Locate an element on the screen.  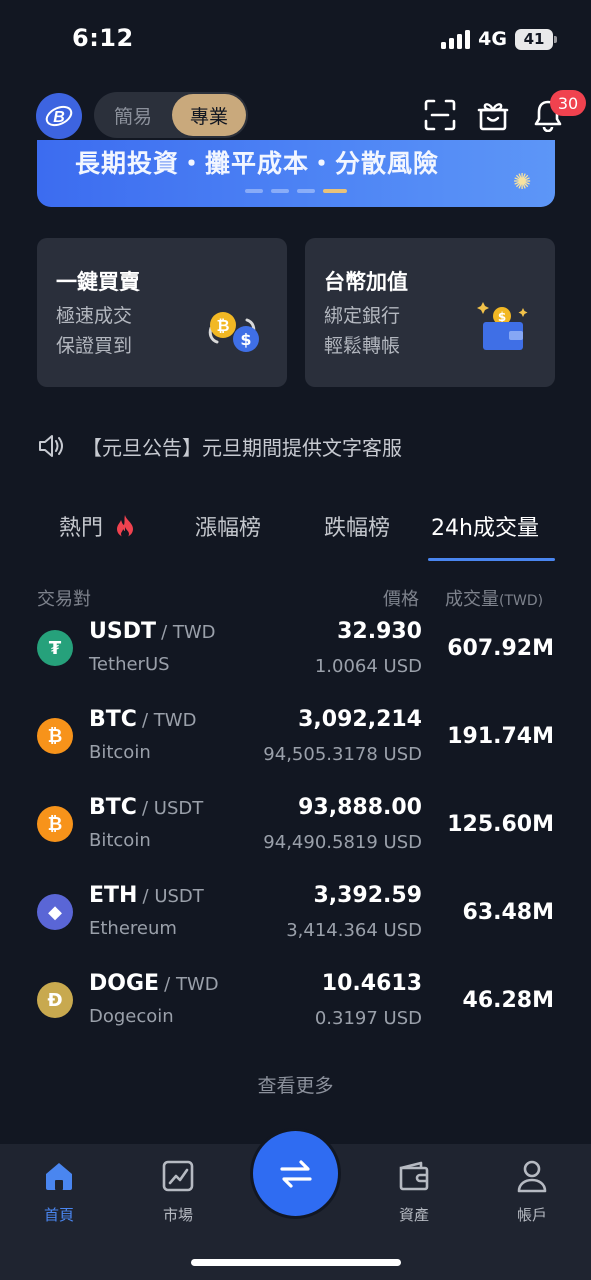
pair-base: ETH is located at coordinates (113, 895).